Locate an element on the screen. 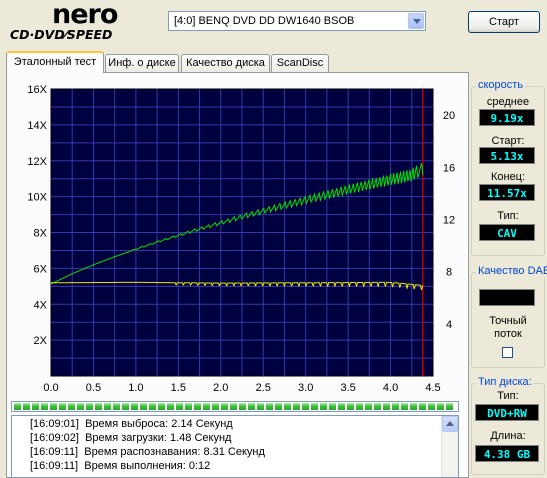 This screenshot has height=478, width=547. log-text: Время загрузки: 1.48 Секунд is located at coordinates (158, 438).